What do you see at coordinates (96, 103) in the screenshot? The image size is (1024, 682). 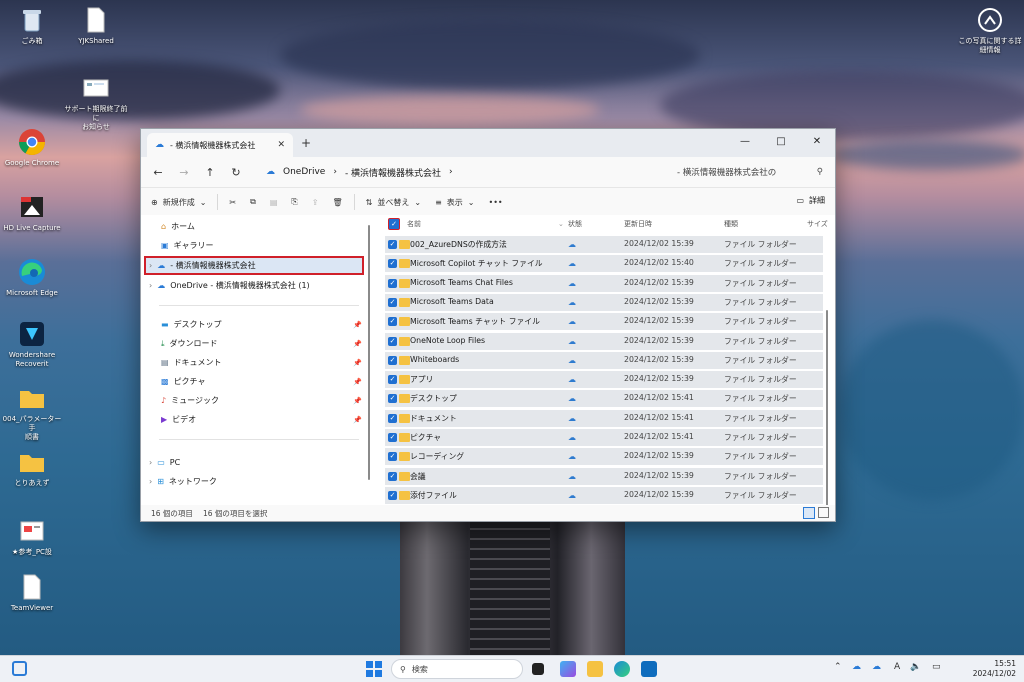 I see `desktop-file-support: サポート期限終了前に お知らせ` at bounding box center [96, 103].